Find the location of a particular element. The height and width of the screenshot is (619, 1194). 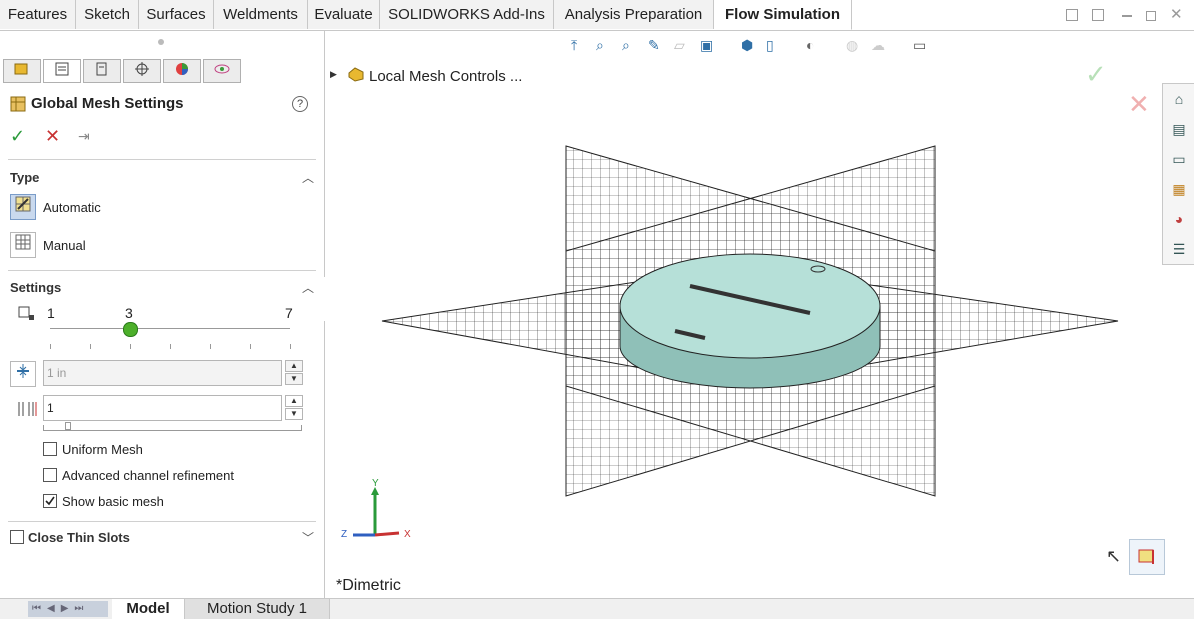

view-setting-icon: ☁ is located at coordinates (878, 45).